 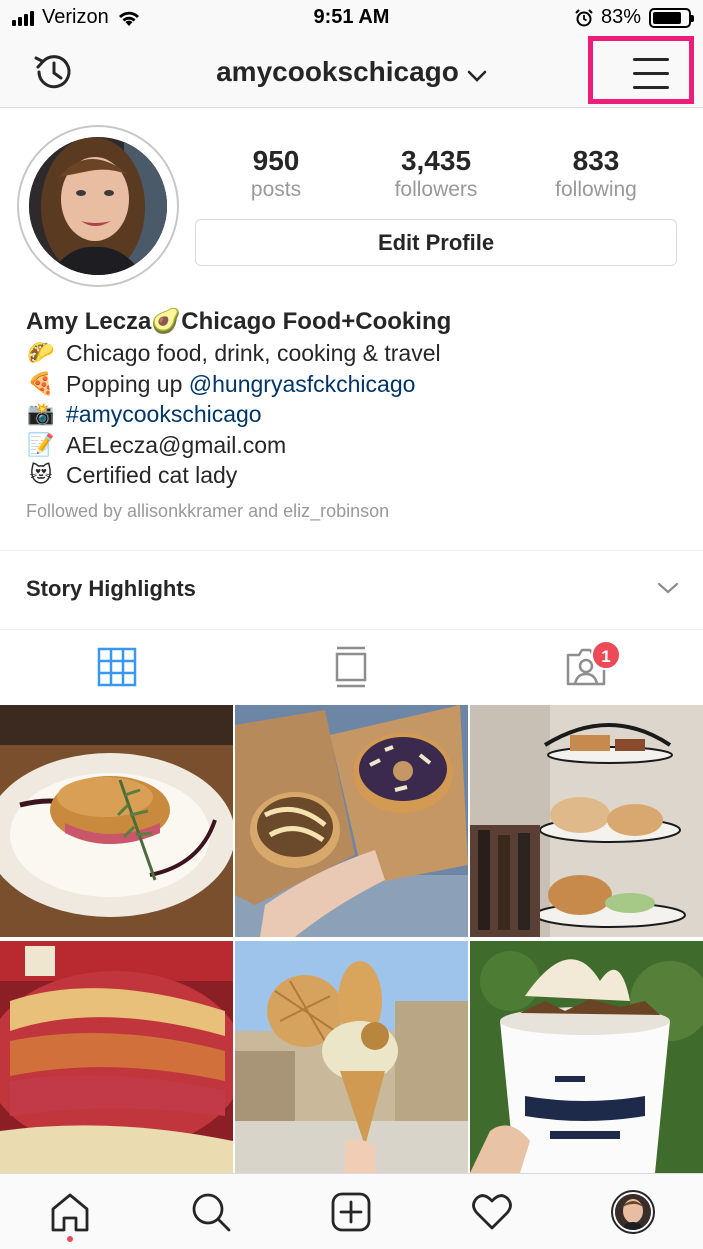 I want to click on nav-add-post, so click(x=351, y=1211).